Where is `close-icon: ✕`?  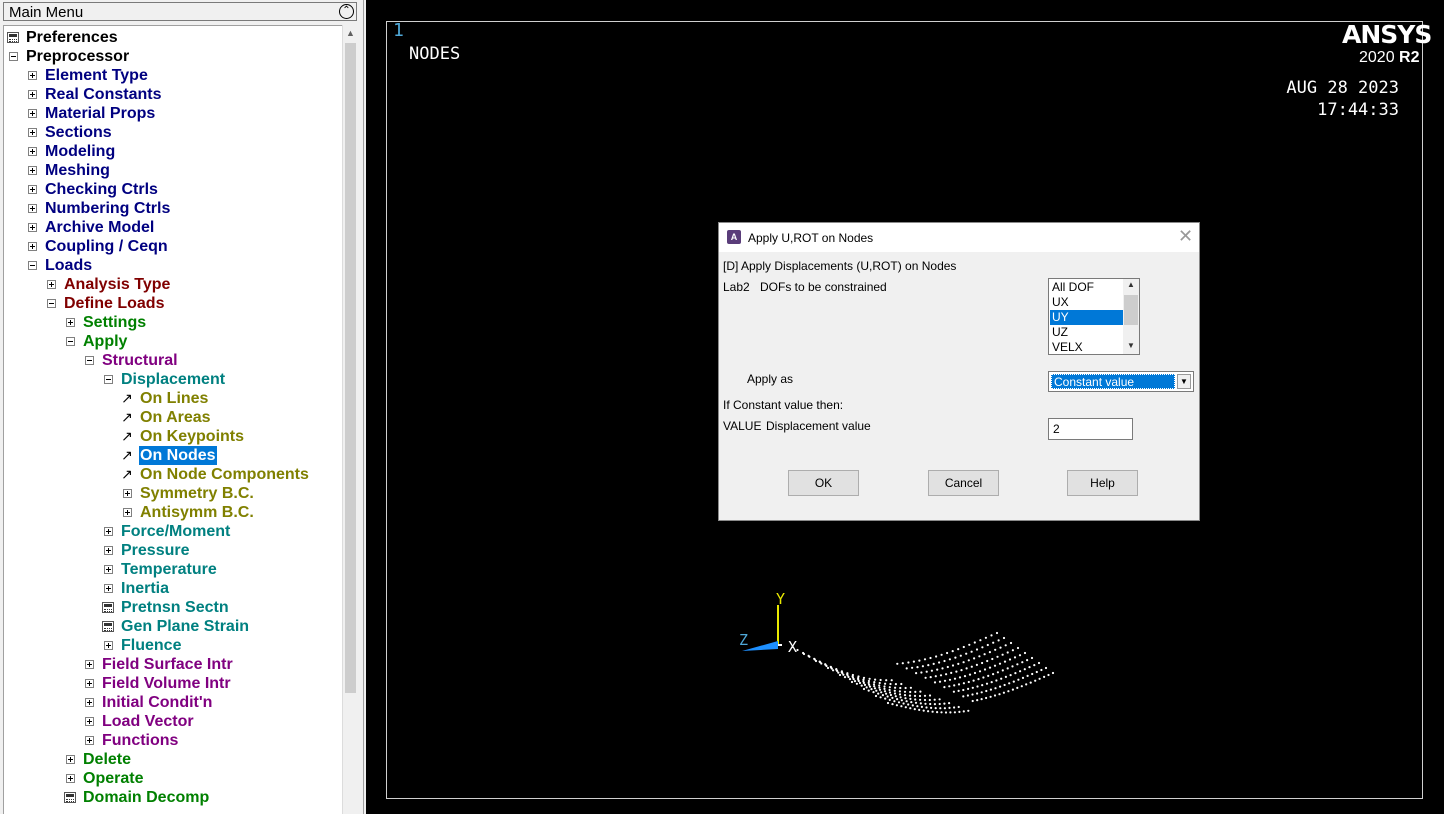
close-icon: ✕ is located at coordinates (1185, 236).